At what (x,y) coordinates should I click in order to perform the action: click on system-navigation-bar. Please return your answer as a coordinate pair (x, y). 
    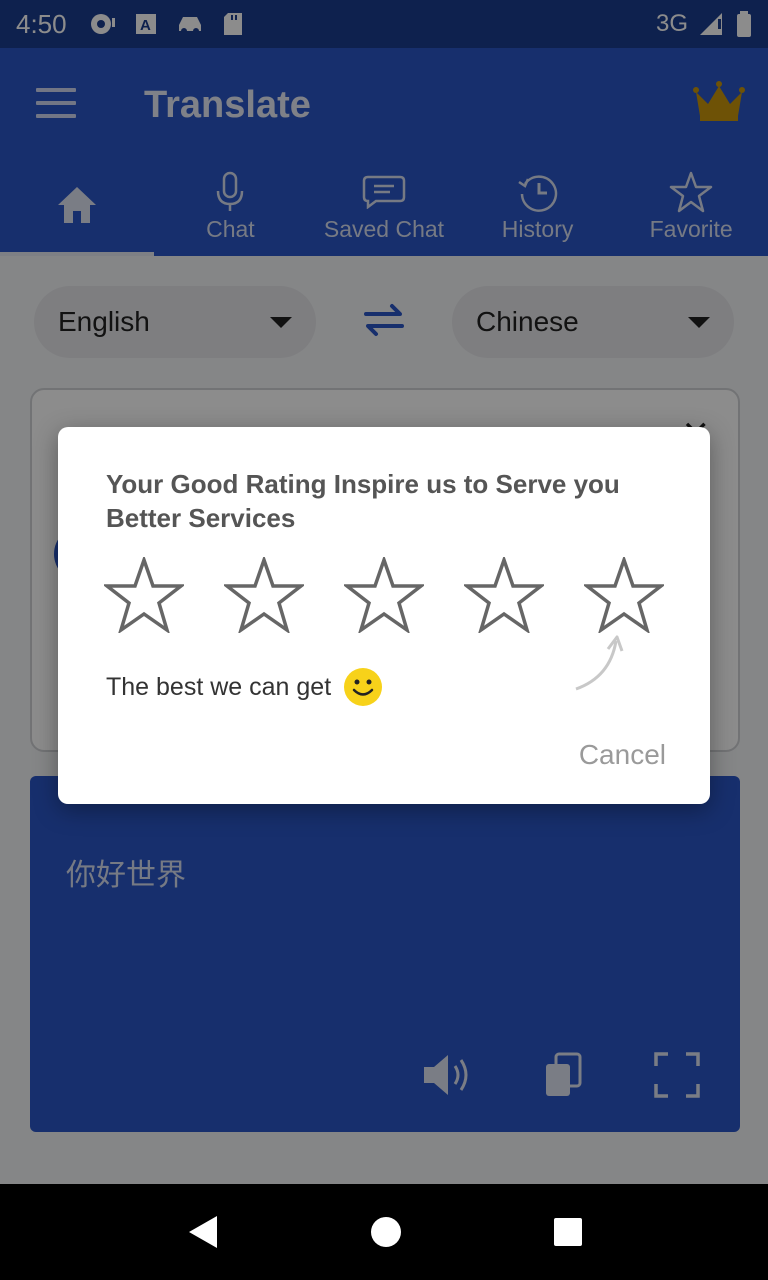
    Looking at the image, I should click on (384, 1232).